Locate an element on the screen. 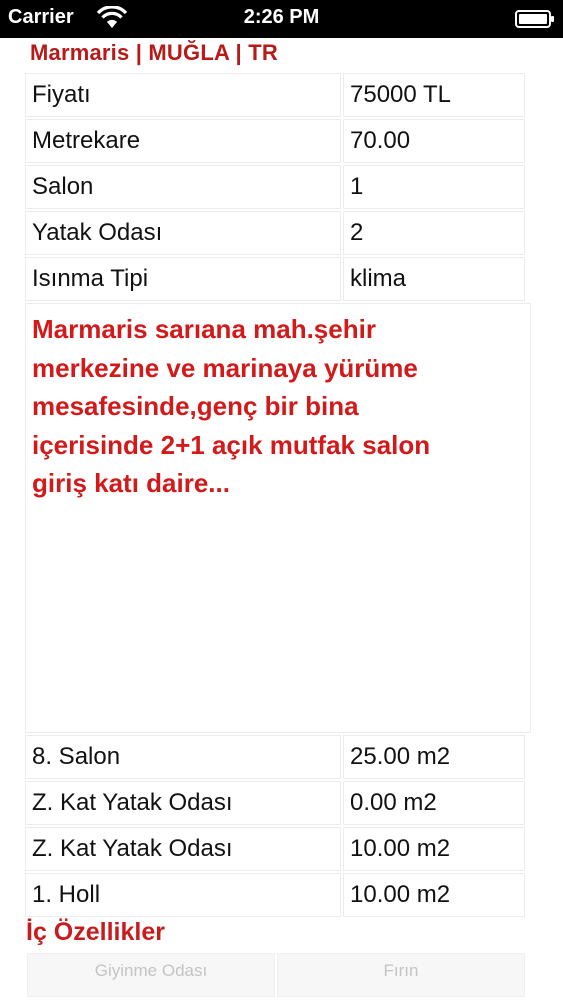 This screenshot has width=563, height=1000. status-bar: Carrier 2:26 PM is located at coordinates (281, 19).